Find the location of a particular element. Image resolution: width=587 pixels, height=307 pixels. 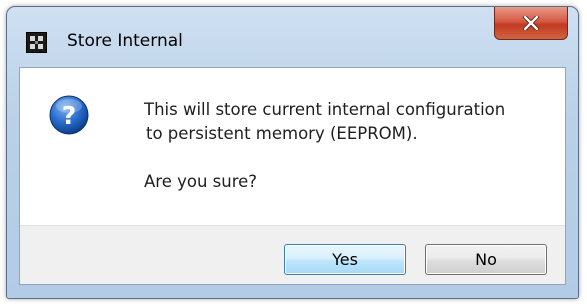

app-logo-icon is located at coordinates (36, 42).